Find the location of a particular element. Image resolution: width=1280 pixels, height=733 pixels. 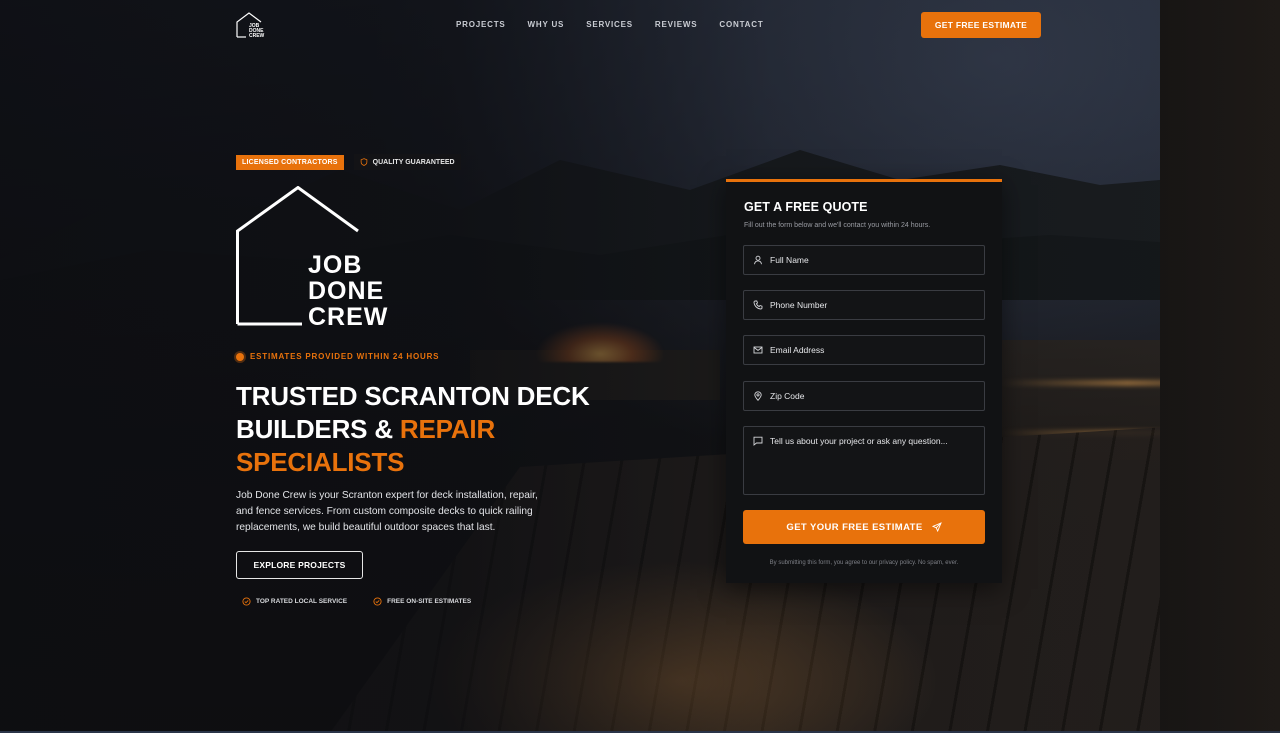

logo-word-done: DONE is located at coordinates (346, 291).